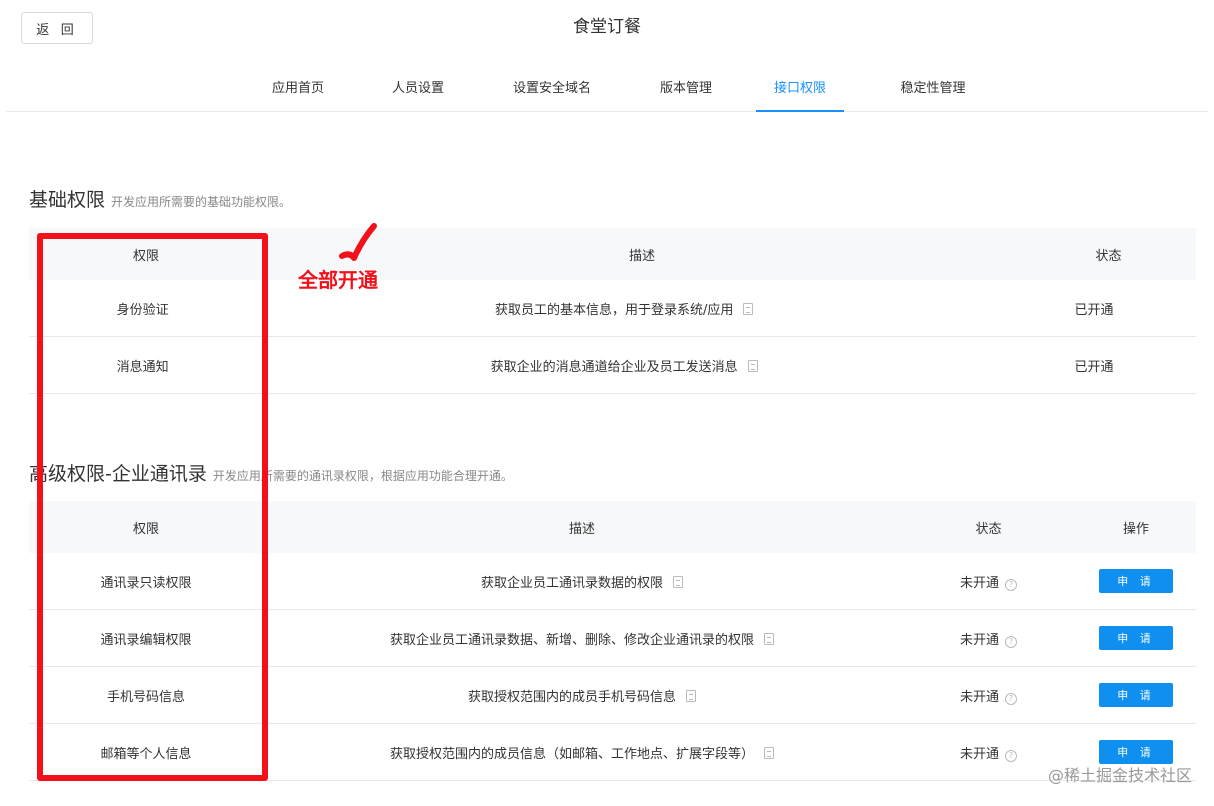 The width and height of the screenshot is (1214, 806). I want to click on table-row: 通讯录只读权限 获取企业员工通讯录数据的权限 未开通? 申 请, so click(612, 581).